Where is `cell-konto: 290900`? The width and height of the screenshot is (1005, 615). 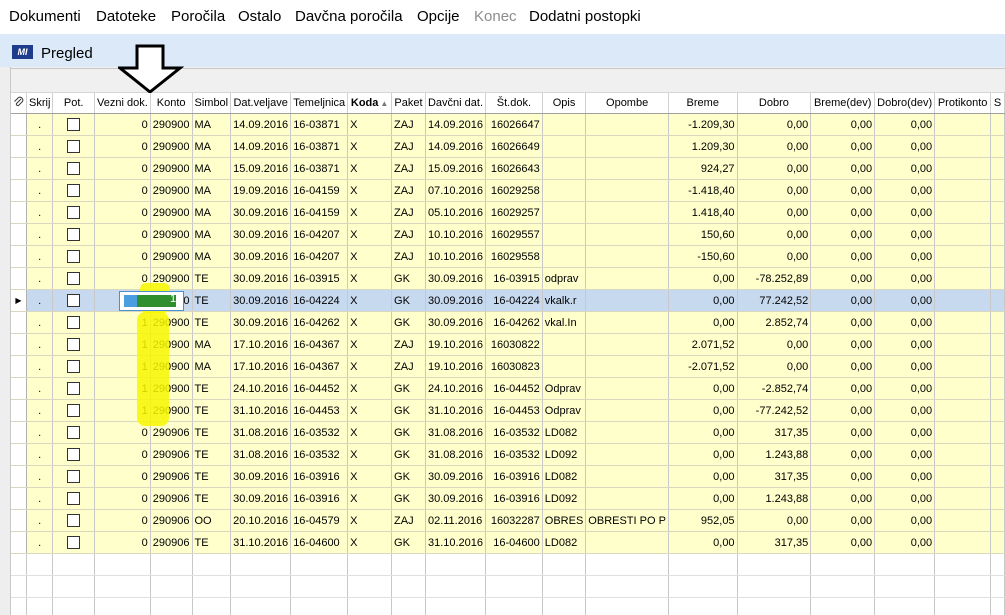 cell-konto: 290900 is located at coordinates (171, 124).